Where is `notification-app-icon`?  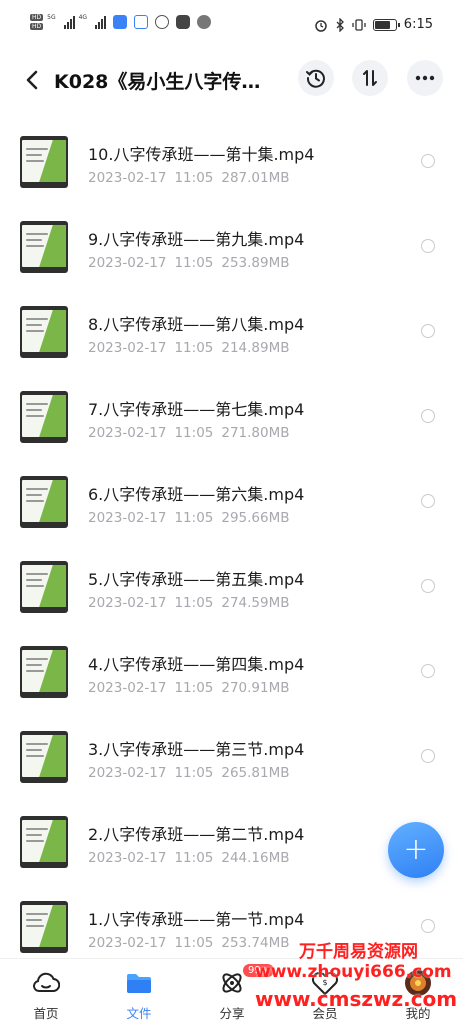
notification-app-icon is located at coordinates (120, 22).